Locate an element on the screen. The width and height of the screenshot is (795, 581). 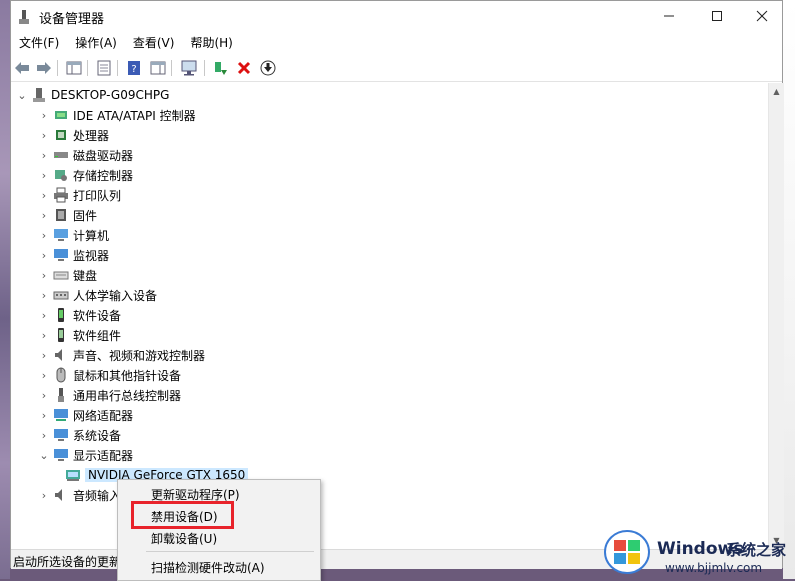
back-icon is located at coordinates (22, 68).